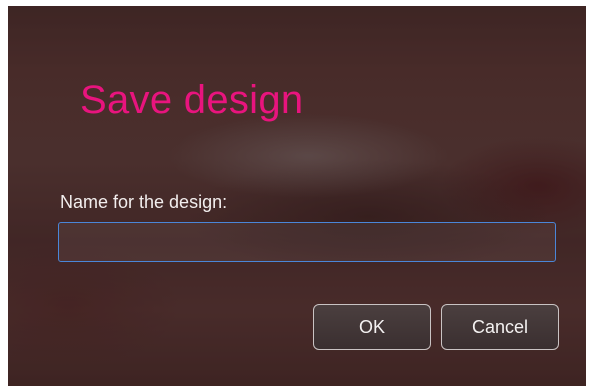  I want to click on dialog-title: Save design, so click(192, 100).